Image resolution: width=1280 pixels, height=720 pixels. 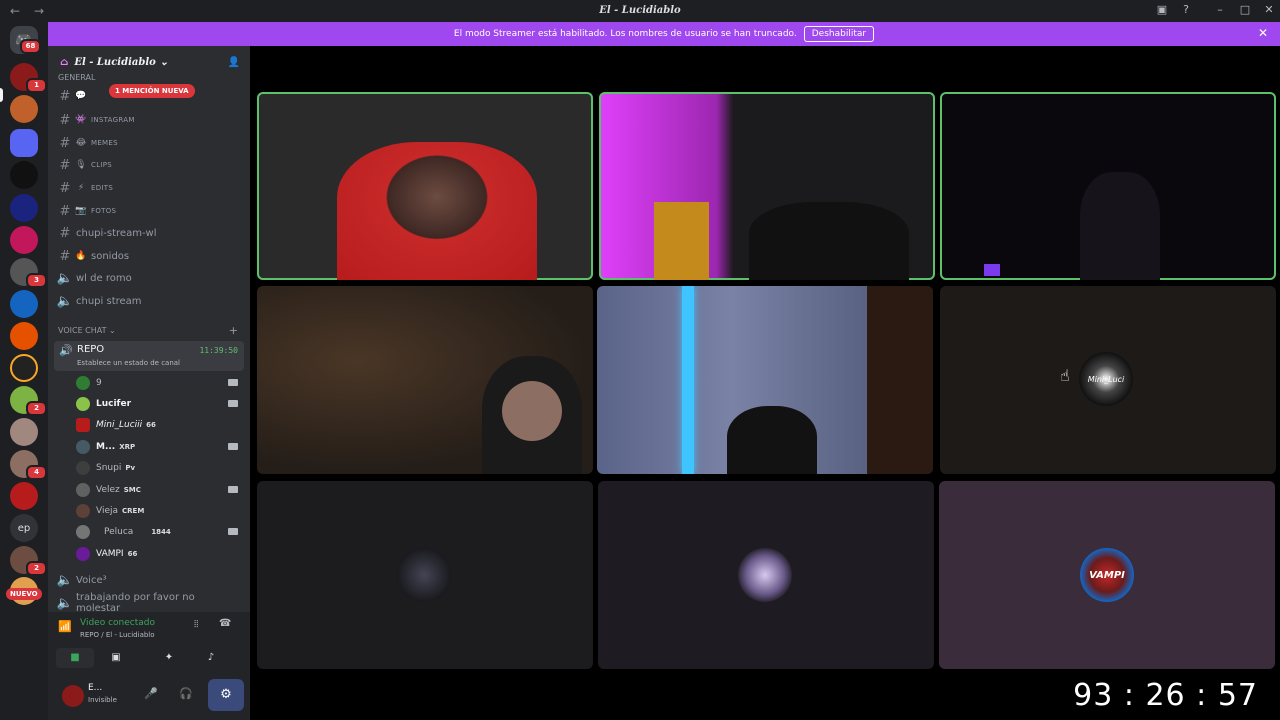 I want to click on connection-status: Video conectado, so click(x=117, y=623).